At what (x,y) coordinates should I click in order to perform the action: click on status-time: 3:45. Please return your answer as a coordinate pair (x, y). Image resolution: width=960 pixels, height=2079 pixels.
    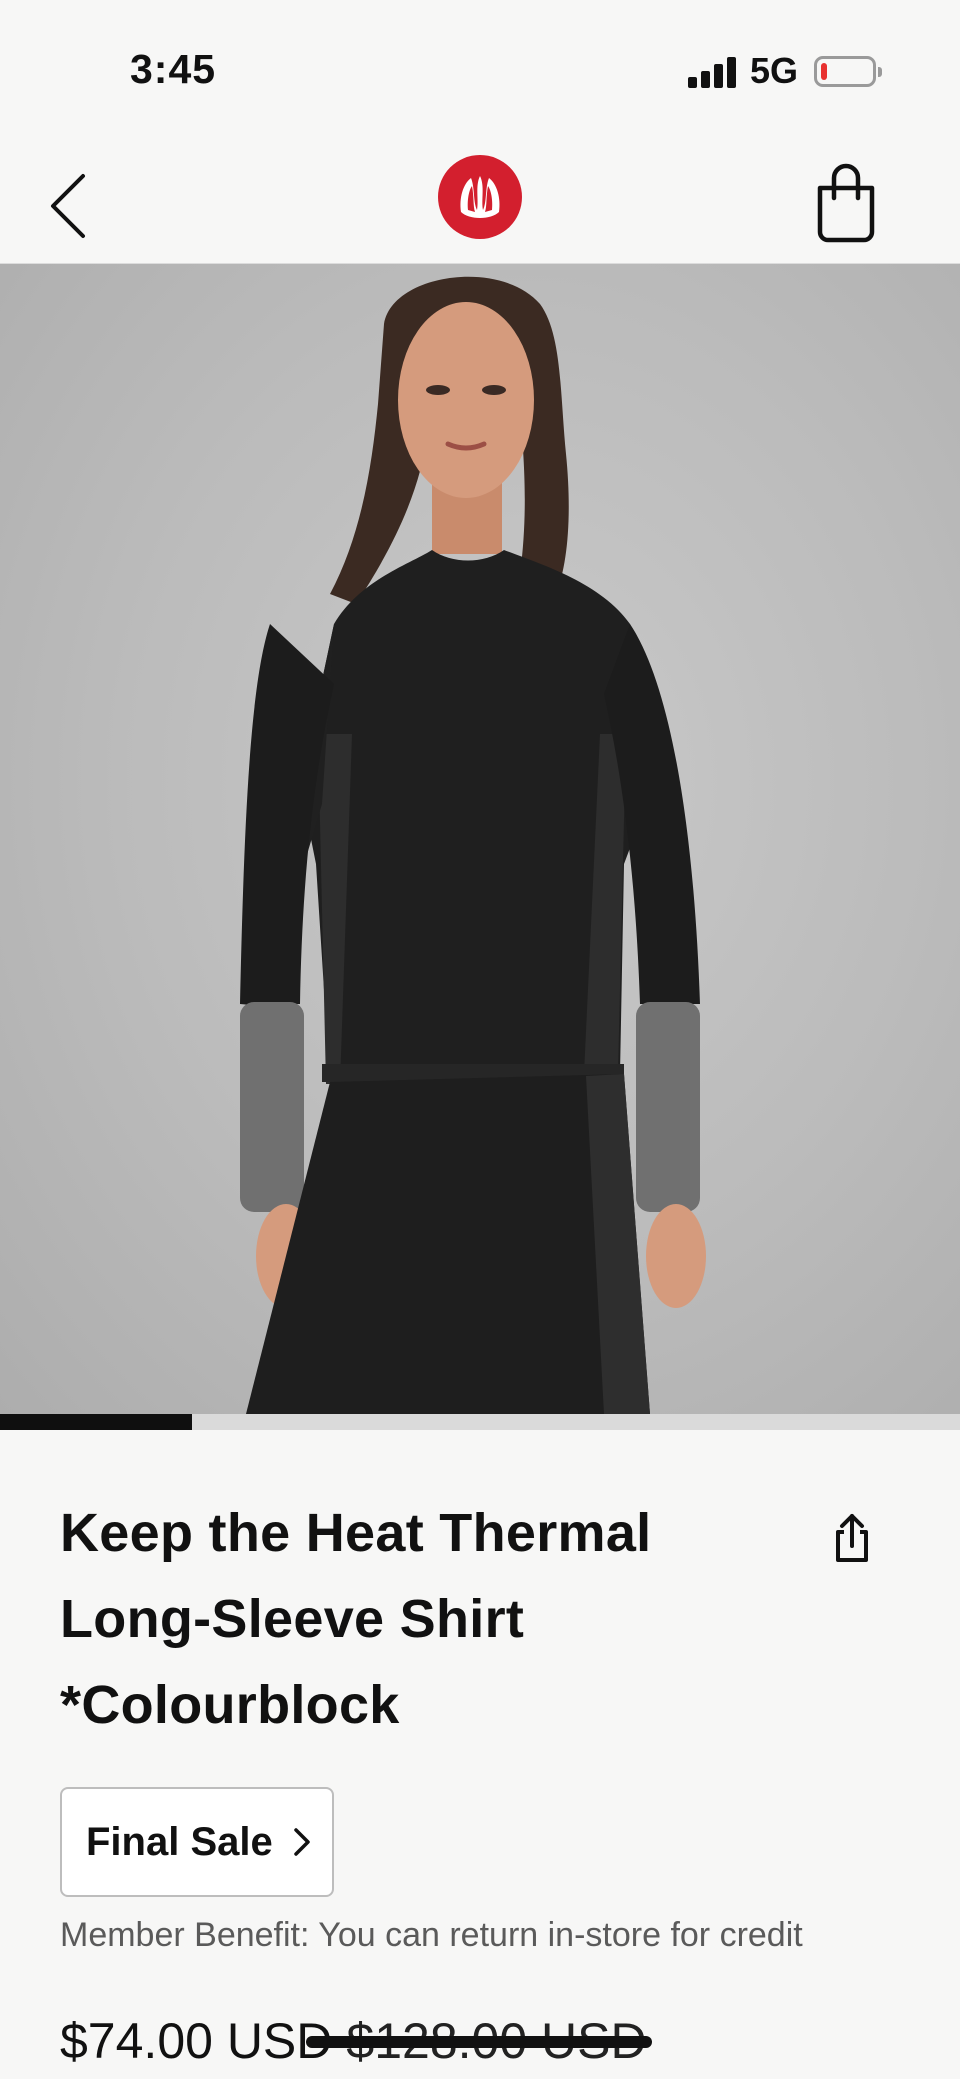
    Looking at the image, I should click on (173, 69).